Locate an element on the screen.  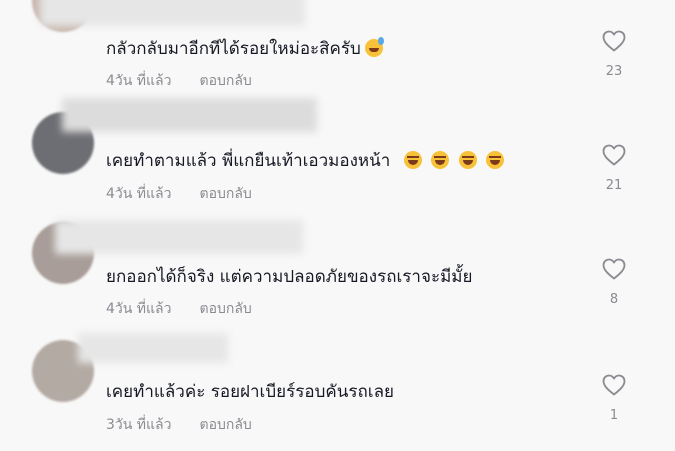
comment-text: กลัวกลับมาอีกทีได้รอยใหม่อะสิครับ is located at coordinates (245, 48).